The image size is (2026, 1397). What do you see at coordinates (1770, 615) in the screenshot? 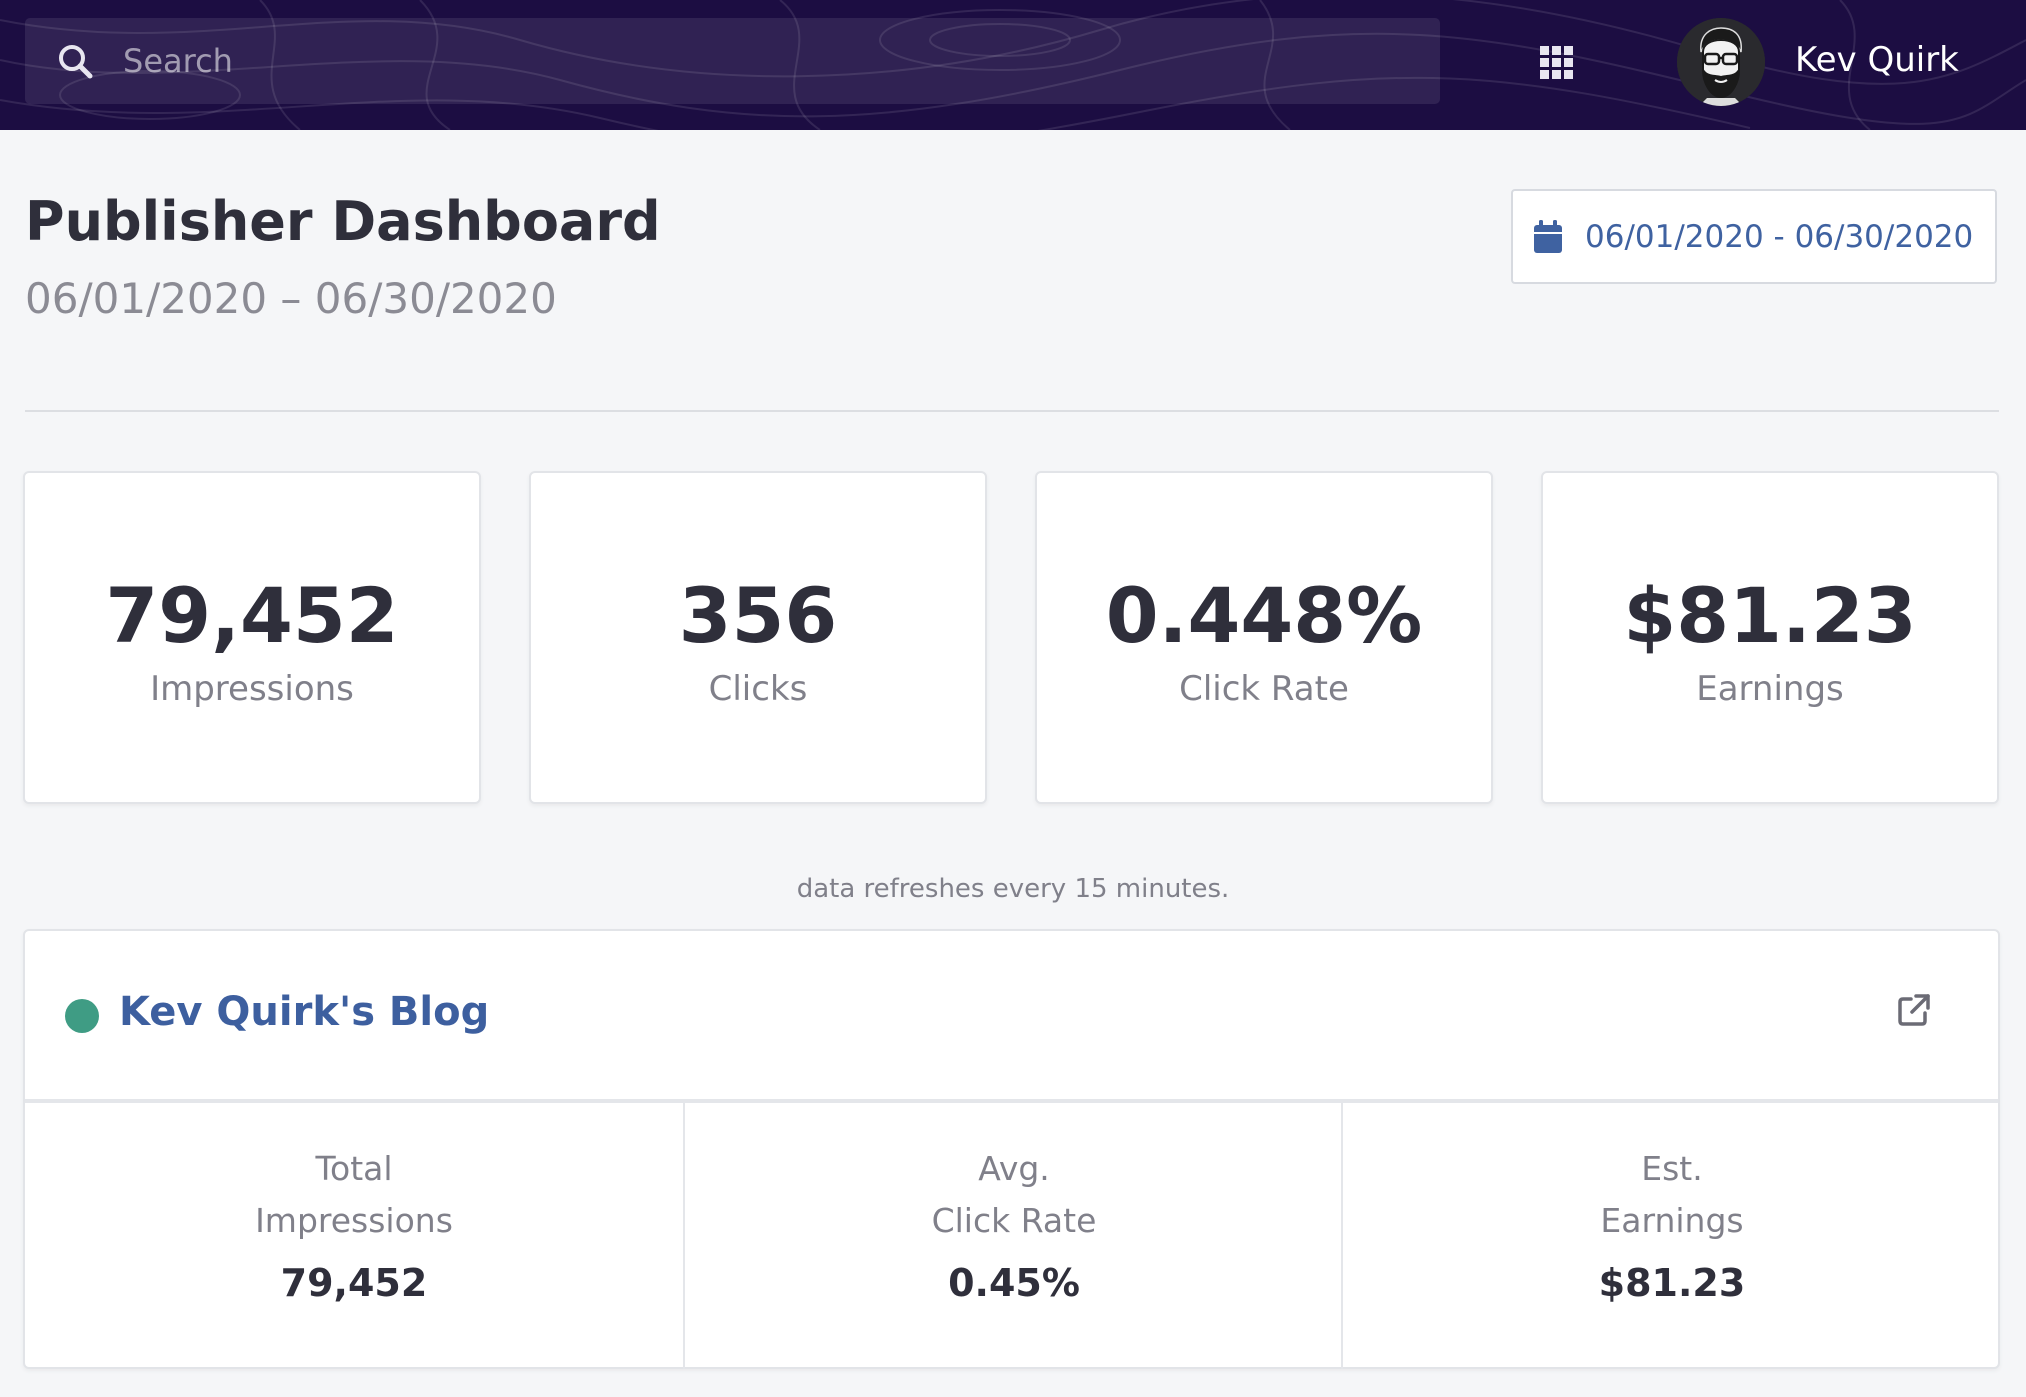
I see `stat-value: $81.23` at bounding box center [1770, 615].